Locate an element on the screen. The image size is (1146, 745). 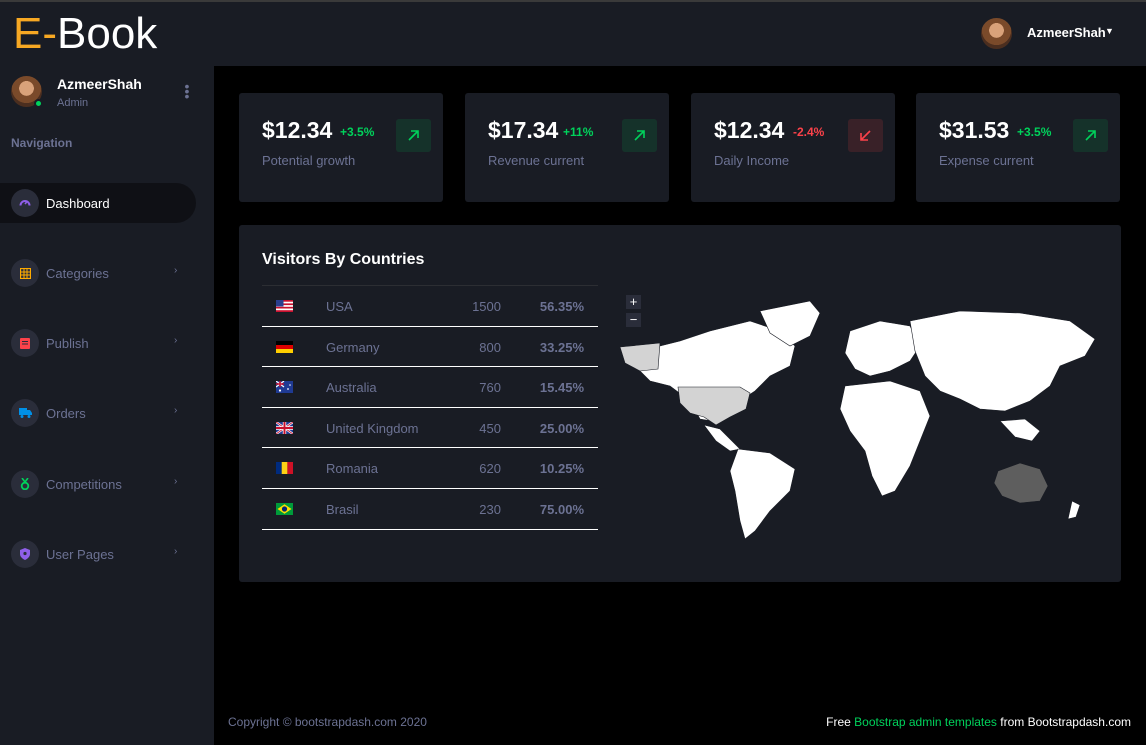
gb-flag-icon is located at coordinates (284, 427).